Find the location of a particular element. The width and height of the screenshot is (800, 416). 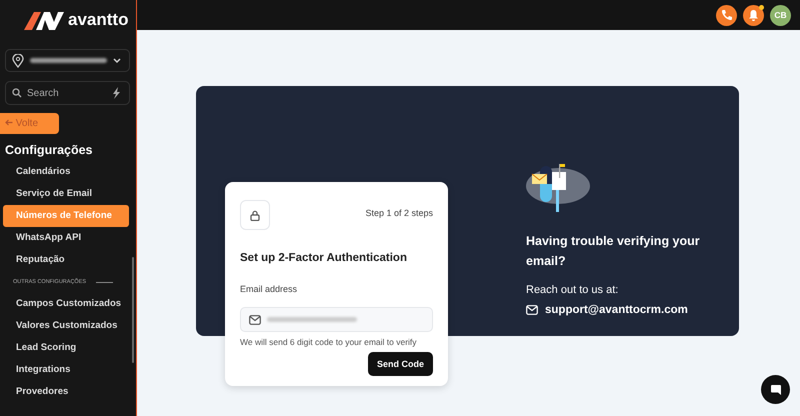

search-icon is located at coordinates (17, 93).